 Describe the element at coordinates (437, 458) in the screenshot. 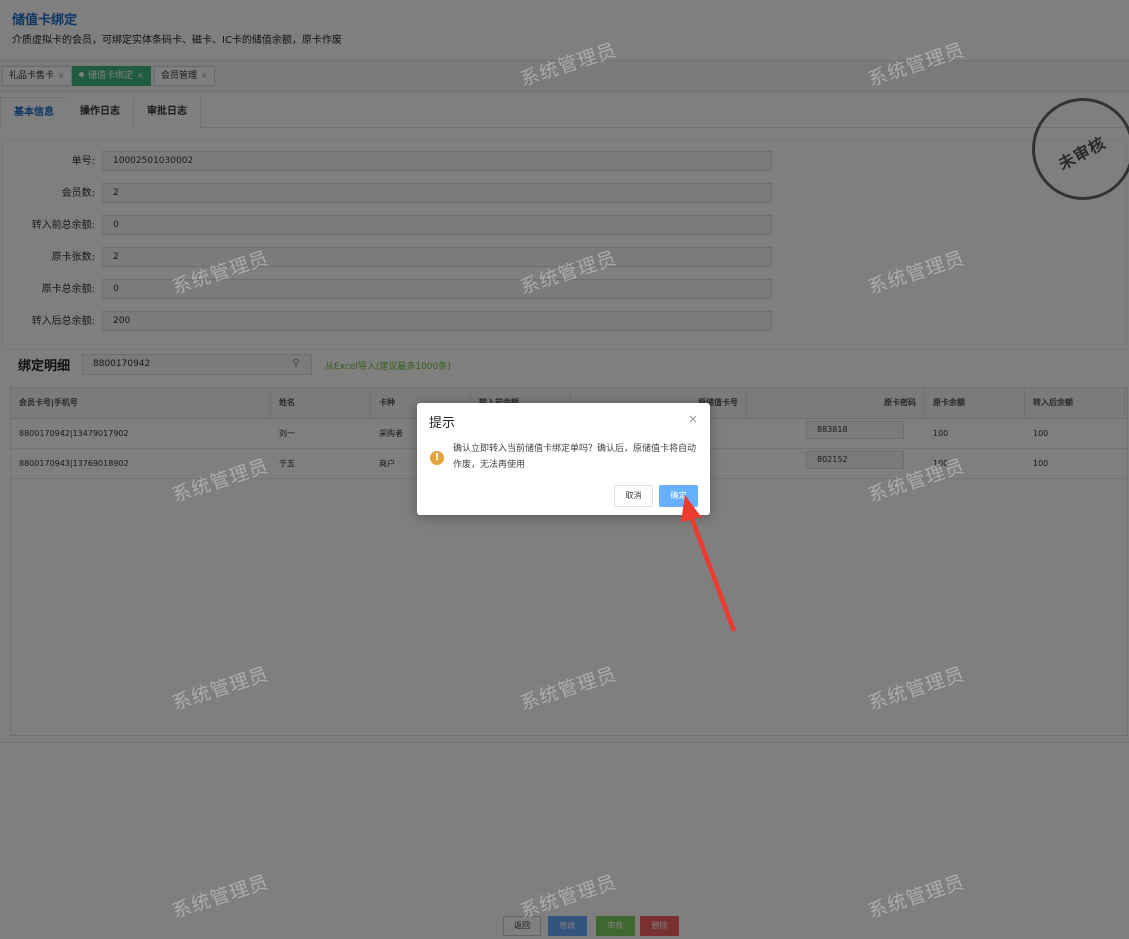

I see `warning-icon: !` at that location.